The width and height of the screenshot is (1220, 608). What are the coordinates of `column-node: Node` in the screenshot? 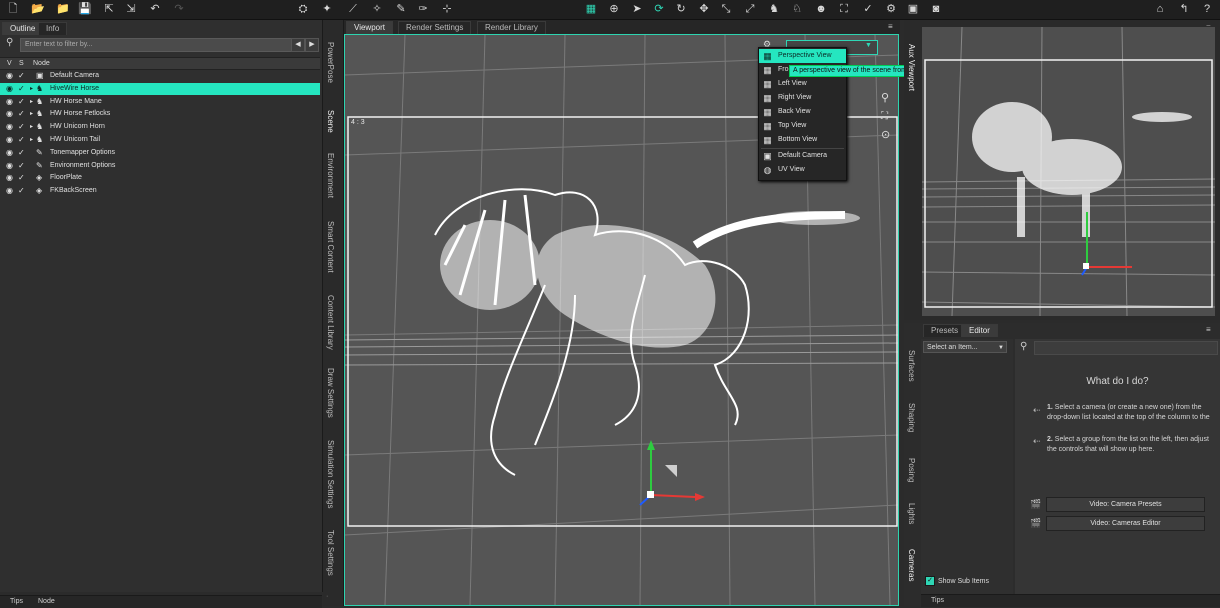 It's located at (41, 63).